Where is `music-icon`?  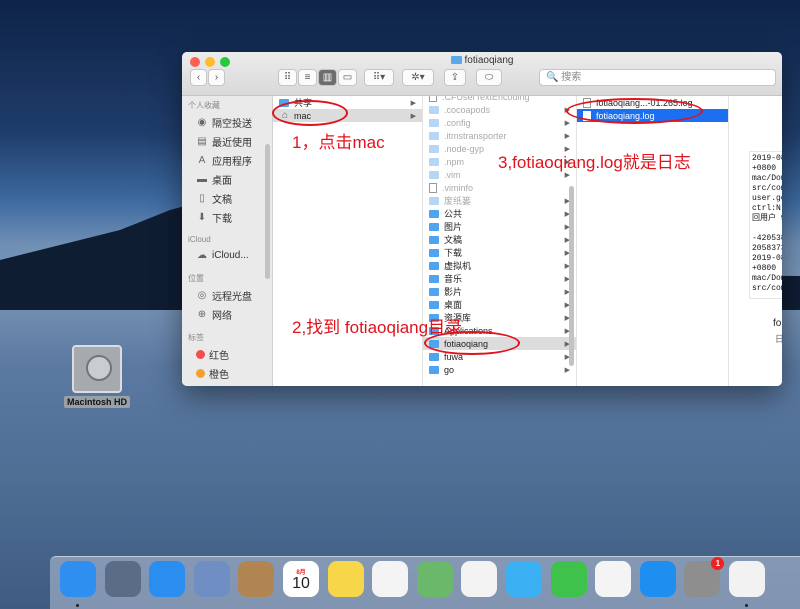
music-icon is located at coordinates (613, 579).